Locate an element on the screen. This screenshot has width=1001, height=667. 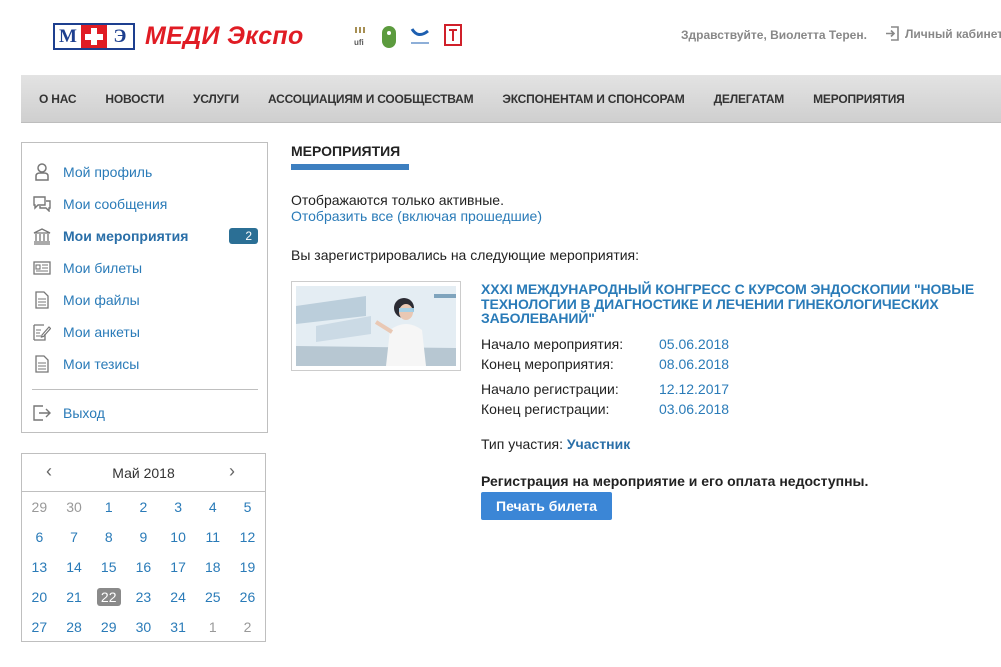
calendar-day: 6 is located at coordinates (39, 537).